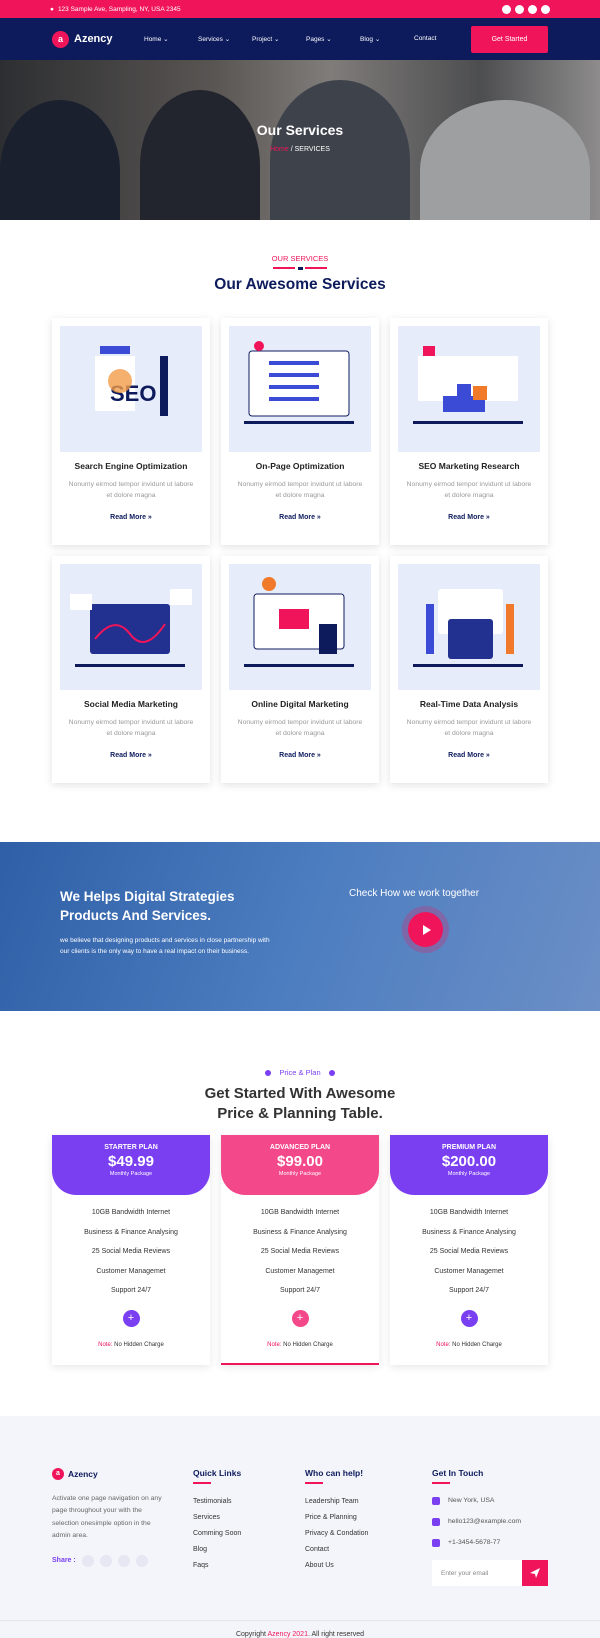  I want to click on services-title: Our Awesome Services, so click(300, 284).